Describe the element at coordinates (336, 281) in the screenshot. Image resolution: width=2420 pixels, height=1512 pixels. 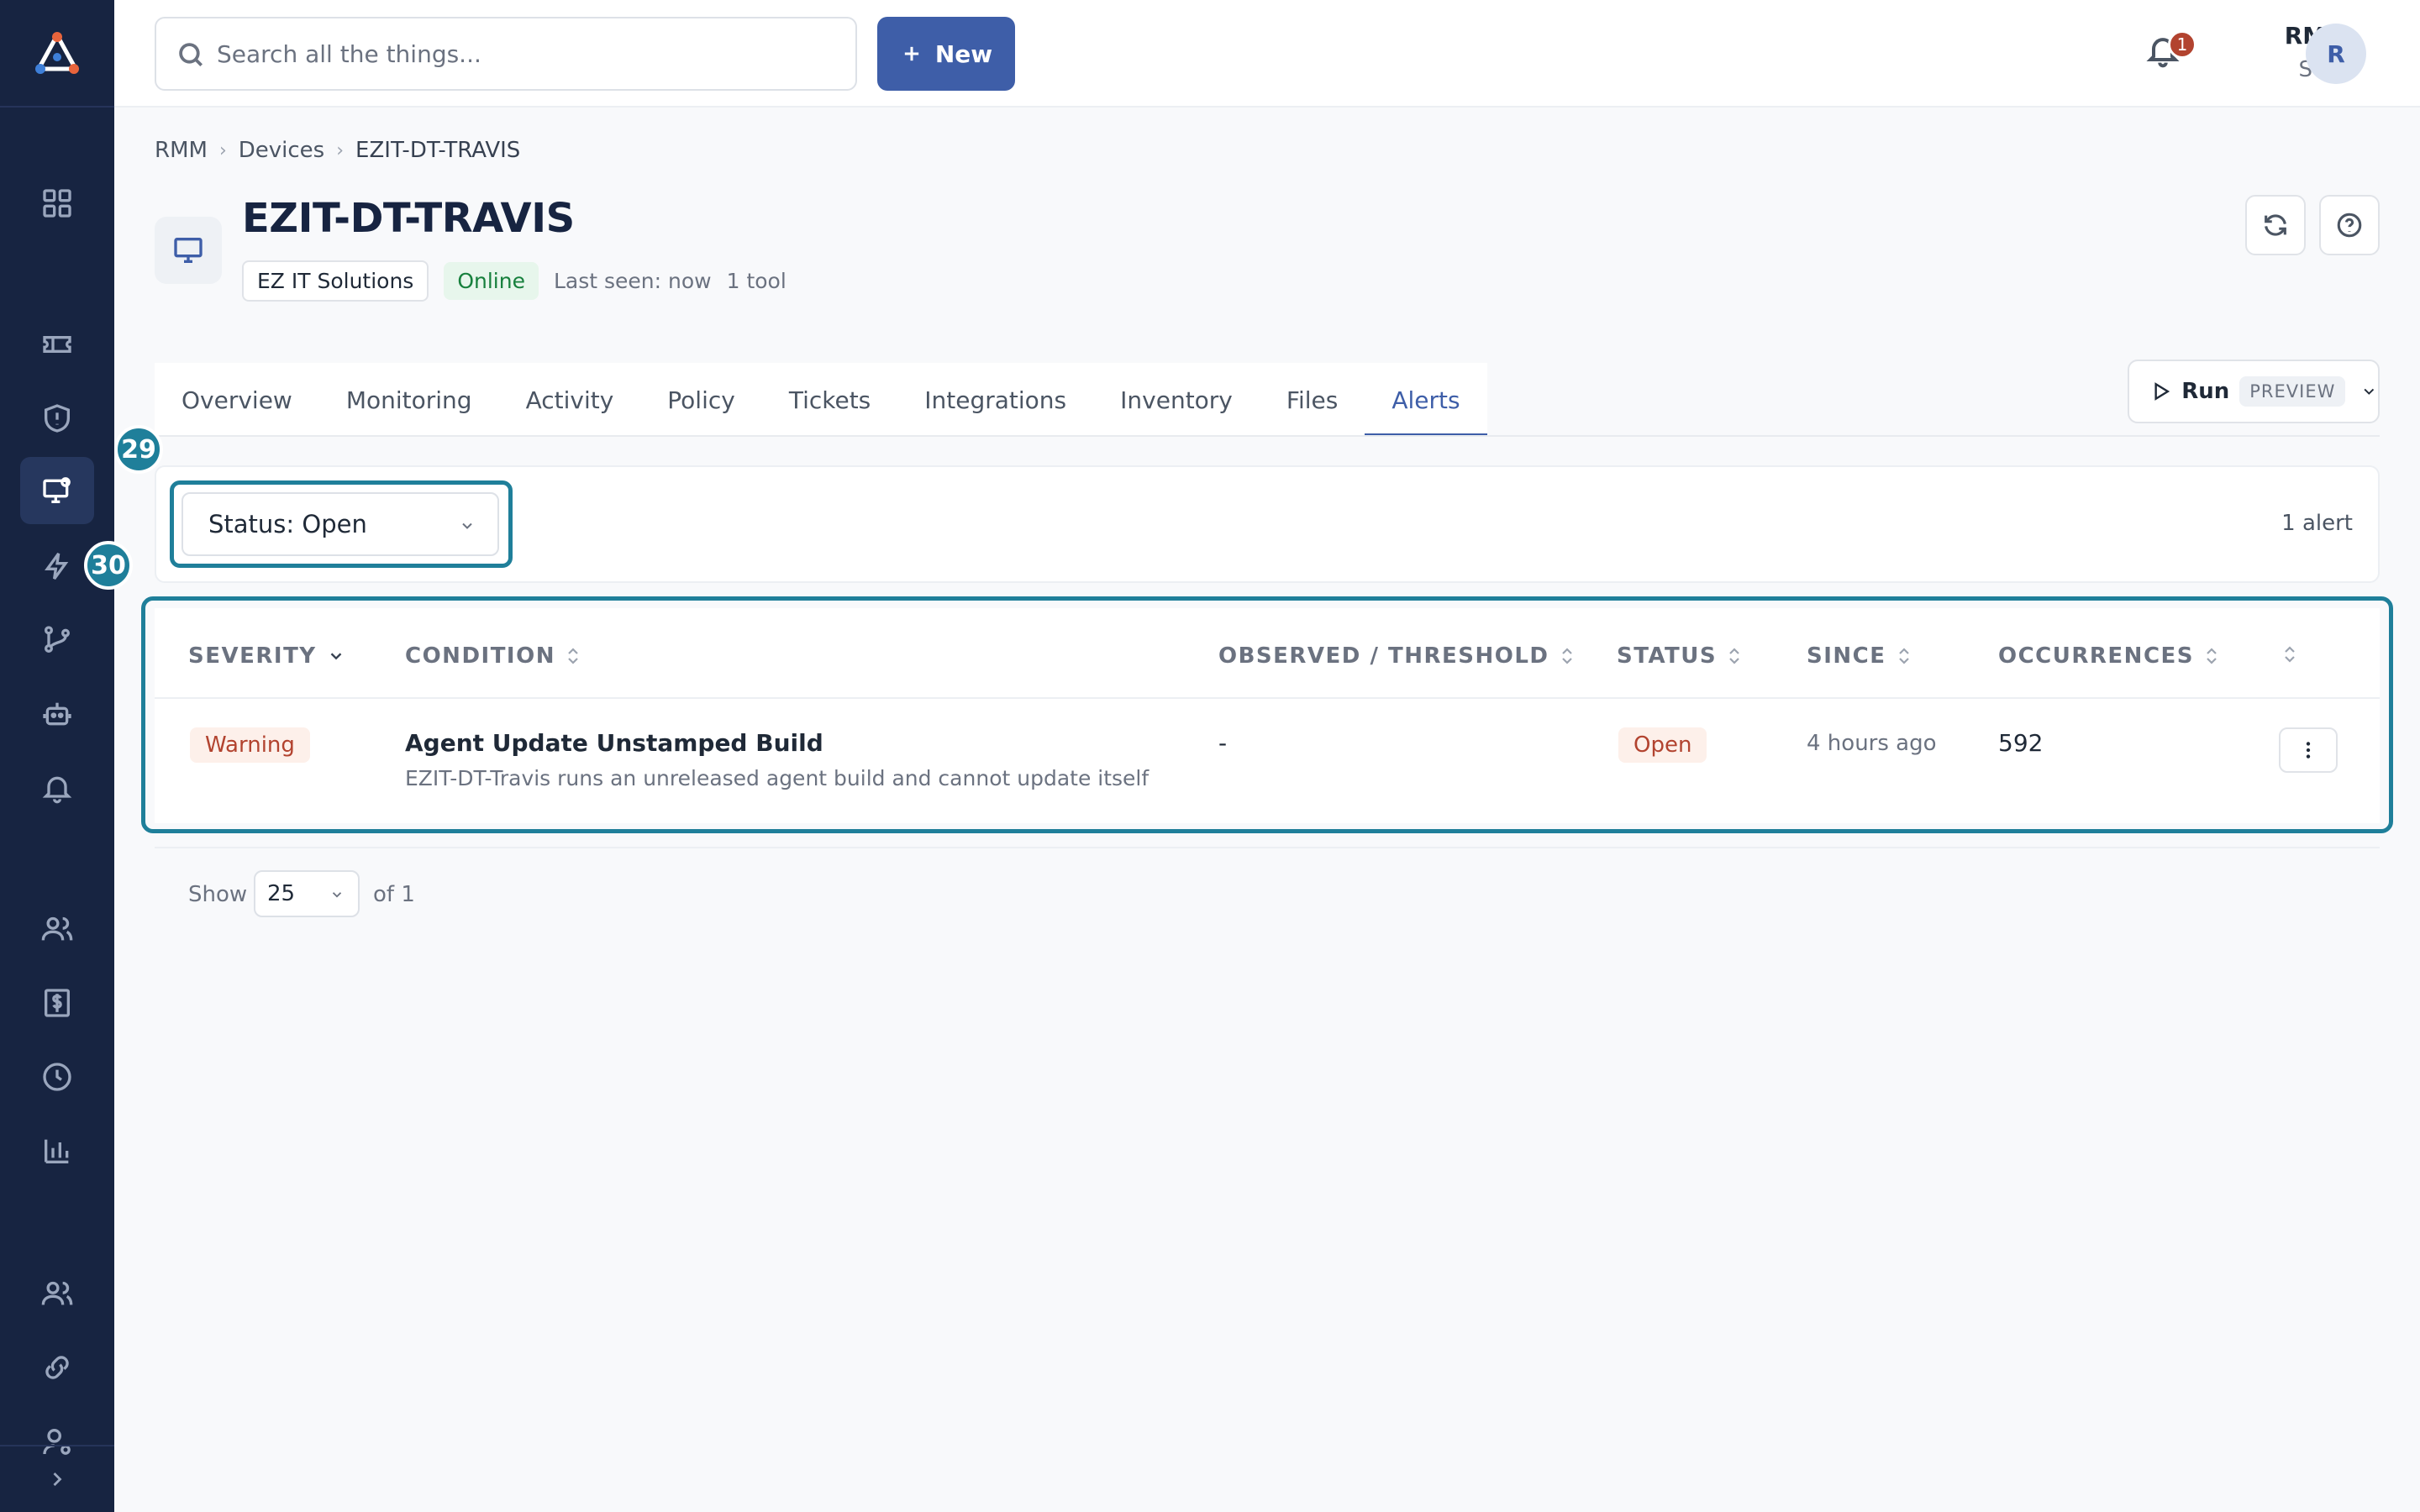
I see `organization-chip: EZ IT Solutions` at that location.